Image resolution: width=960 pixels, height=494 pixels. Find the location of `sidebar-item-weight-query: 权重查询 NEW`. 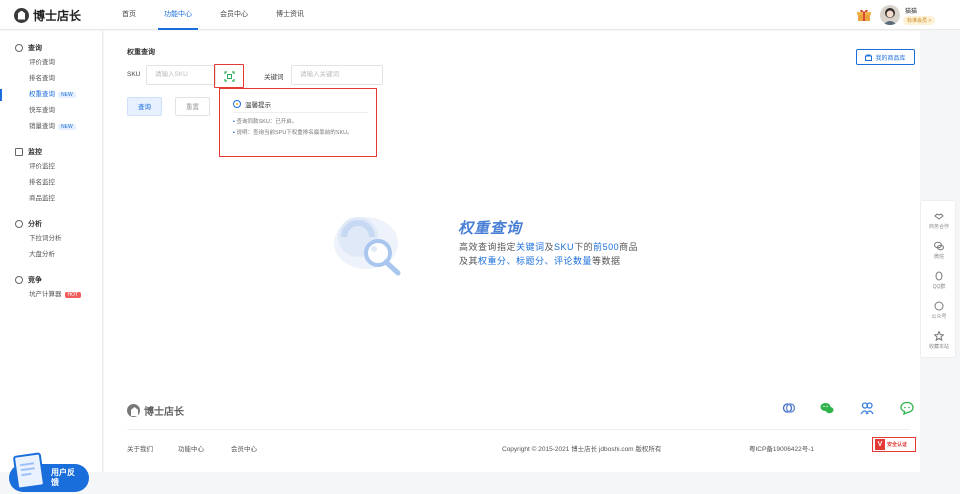

sidebar-item-weight-query: 权重查询 NEW is located at coordinates (51, 95).